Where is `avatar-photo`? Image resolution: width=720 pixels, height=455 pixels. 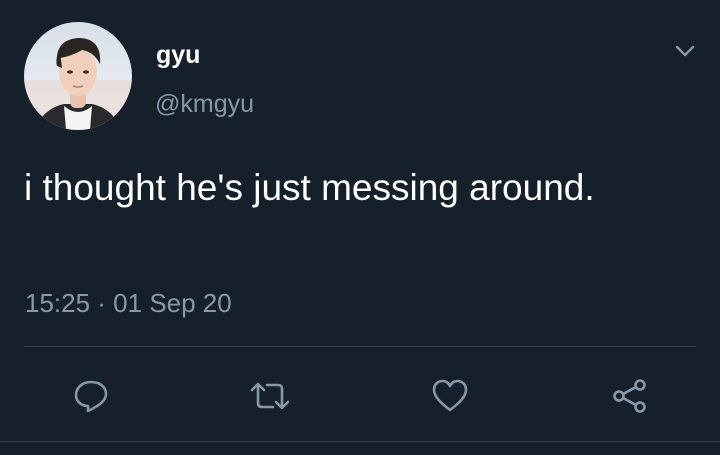
avatar-photo is located at coordinates (78, 76).